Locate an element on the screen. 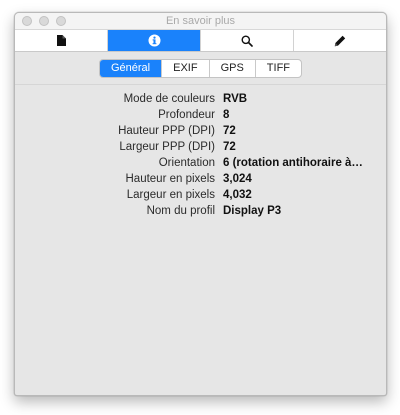  property-row-dpi-height: Hauteur PPP (DPI) 72 is located at coordinates (200, 131).